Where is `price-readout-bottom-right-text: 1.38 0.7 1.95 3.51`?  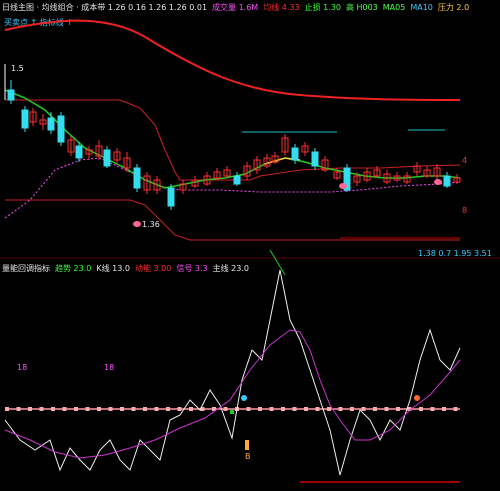 price-readout-bottom-right-text: 1.38 0.7 1.95 3.51 is located at coordinates (455, 253).